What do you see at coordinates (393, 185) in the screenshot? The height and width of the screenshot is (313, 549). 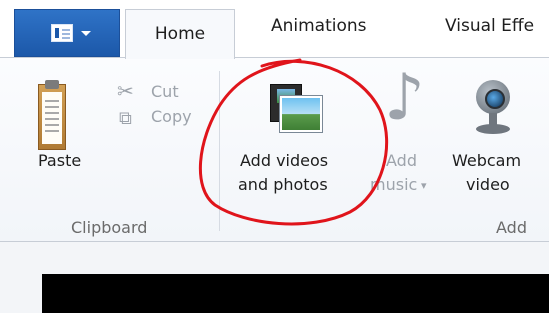 I see `add-music-line2: music` at bounding box center [393, 185].